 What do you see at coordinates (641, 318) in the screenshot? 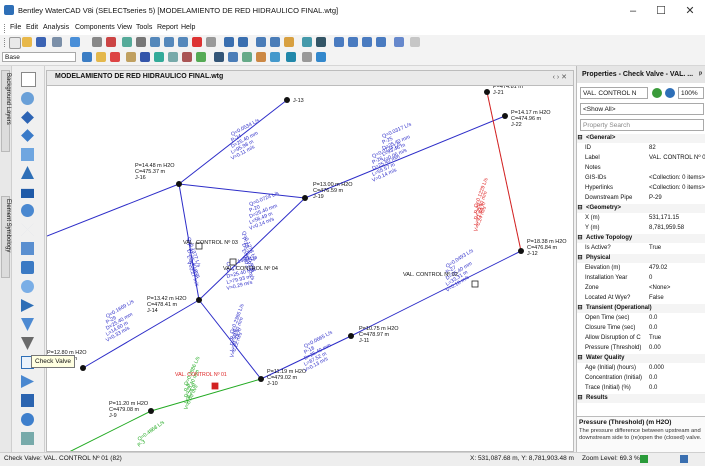
I see `property-row: Open Time (sec) 0.0` at bounding box center [641, 318].